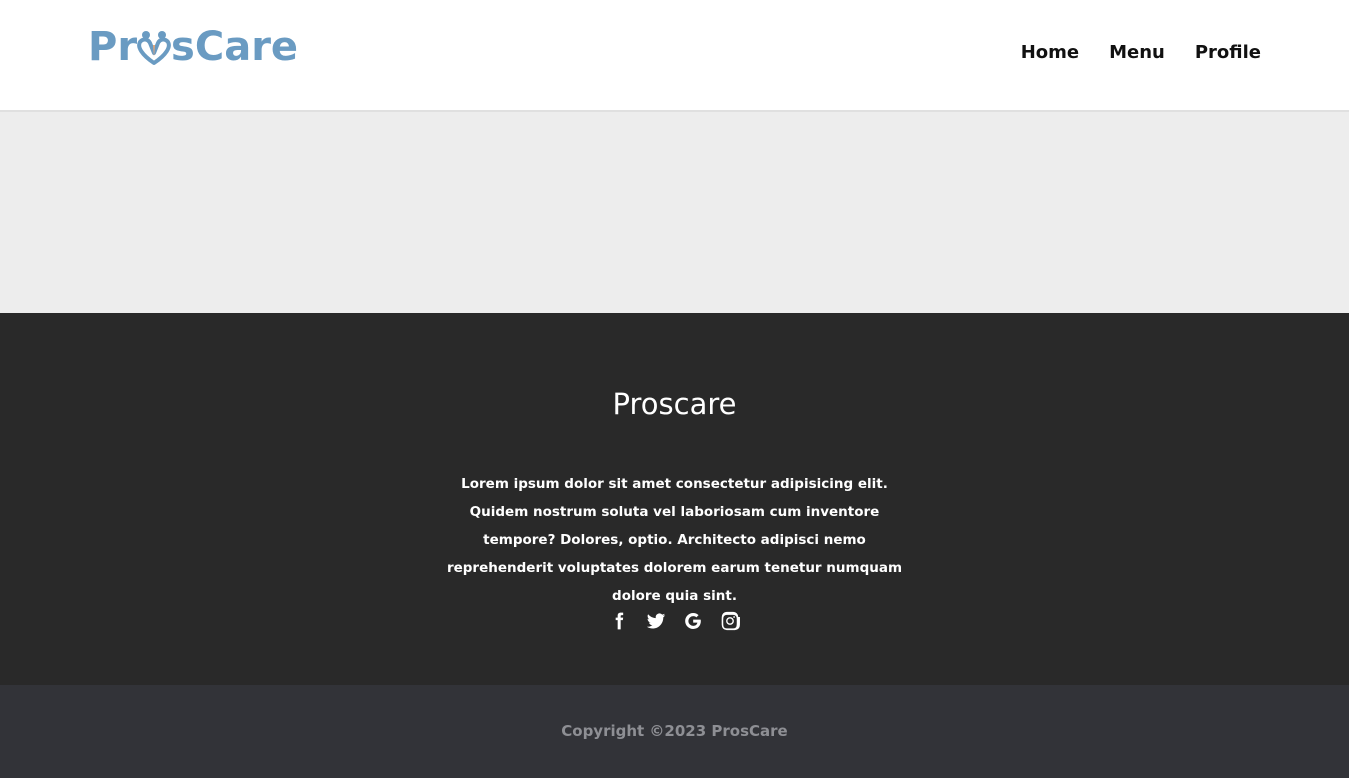 This screenshot has height=778, width=1349. What do you see at coordinates (674, 56) in the screenshot?
I see `site-header: Pr sCare Home Menu Profile` at bounding box center [674, 56].